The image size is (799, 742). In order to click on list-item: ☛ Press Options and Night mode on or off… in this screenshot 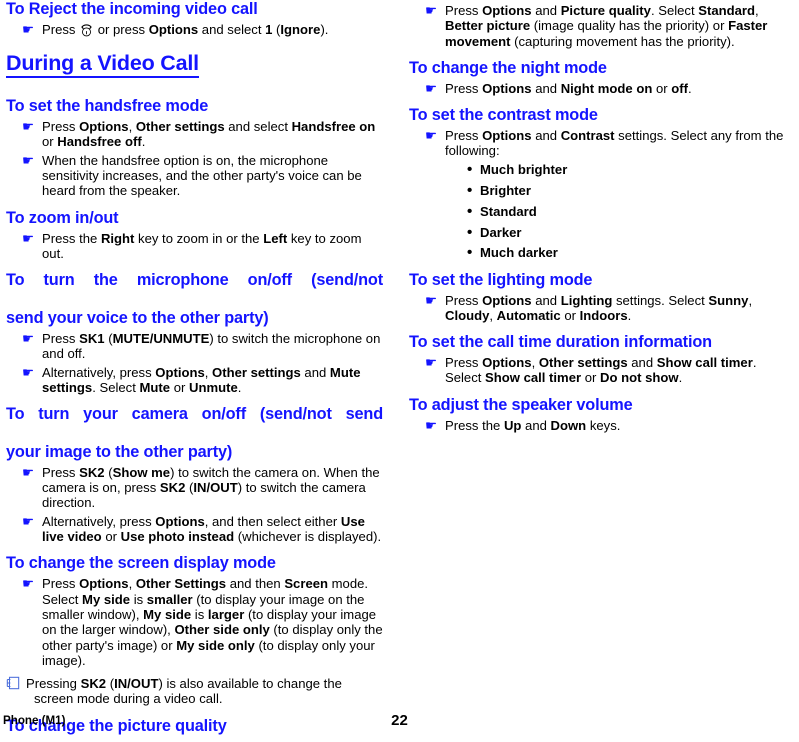, I will do `click(598, 88)`.